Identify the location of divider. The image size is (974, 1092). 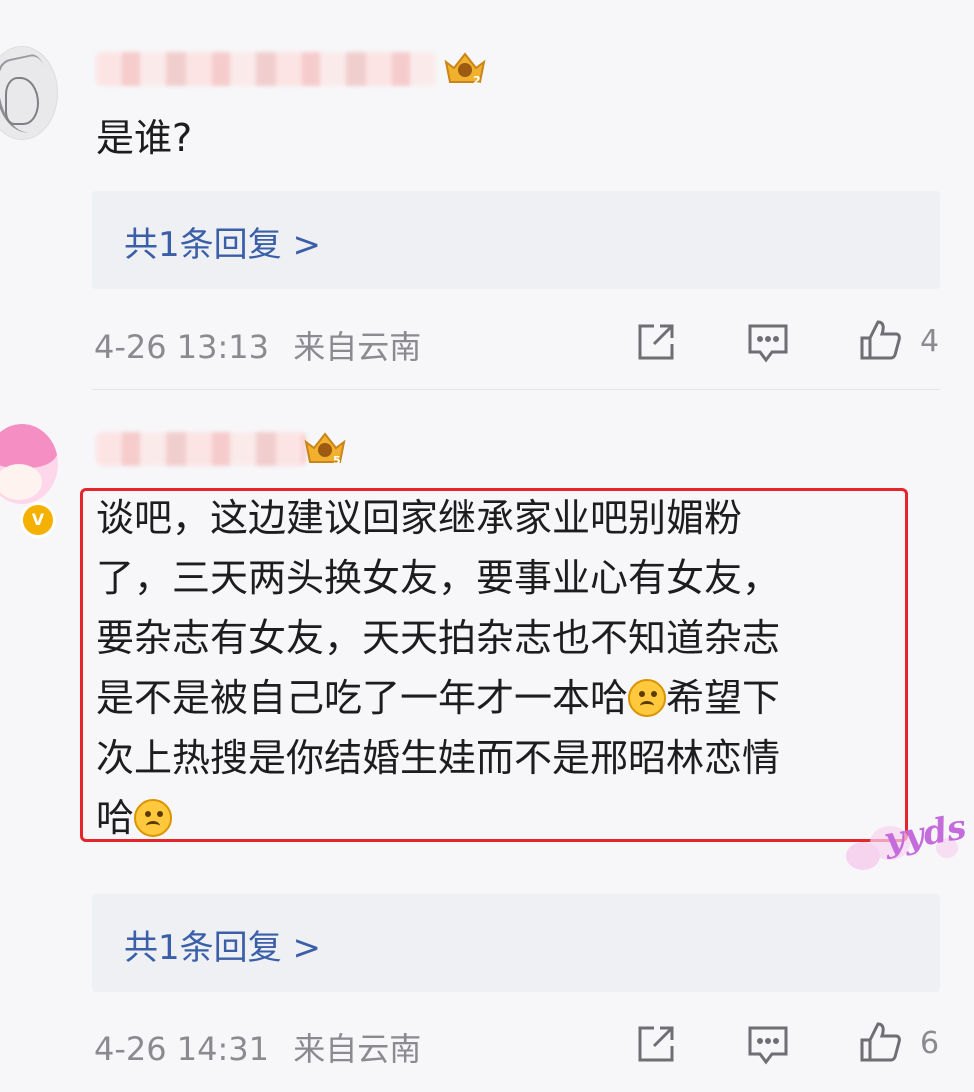
(516, 389).